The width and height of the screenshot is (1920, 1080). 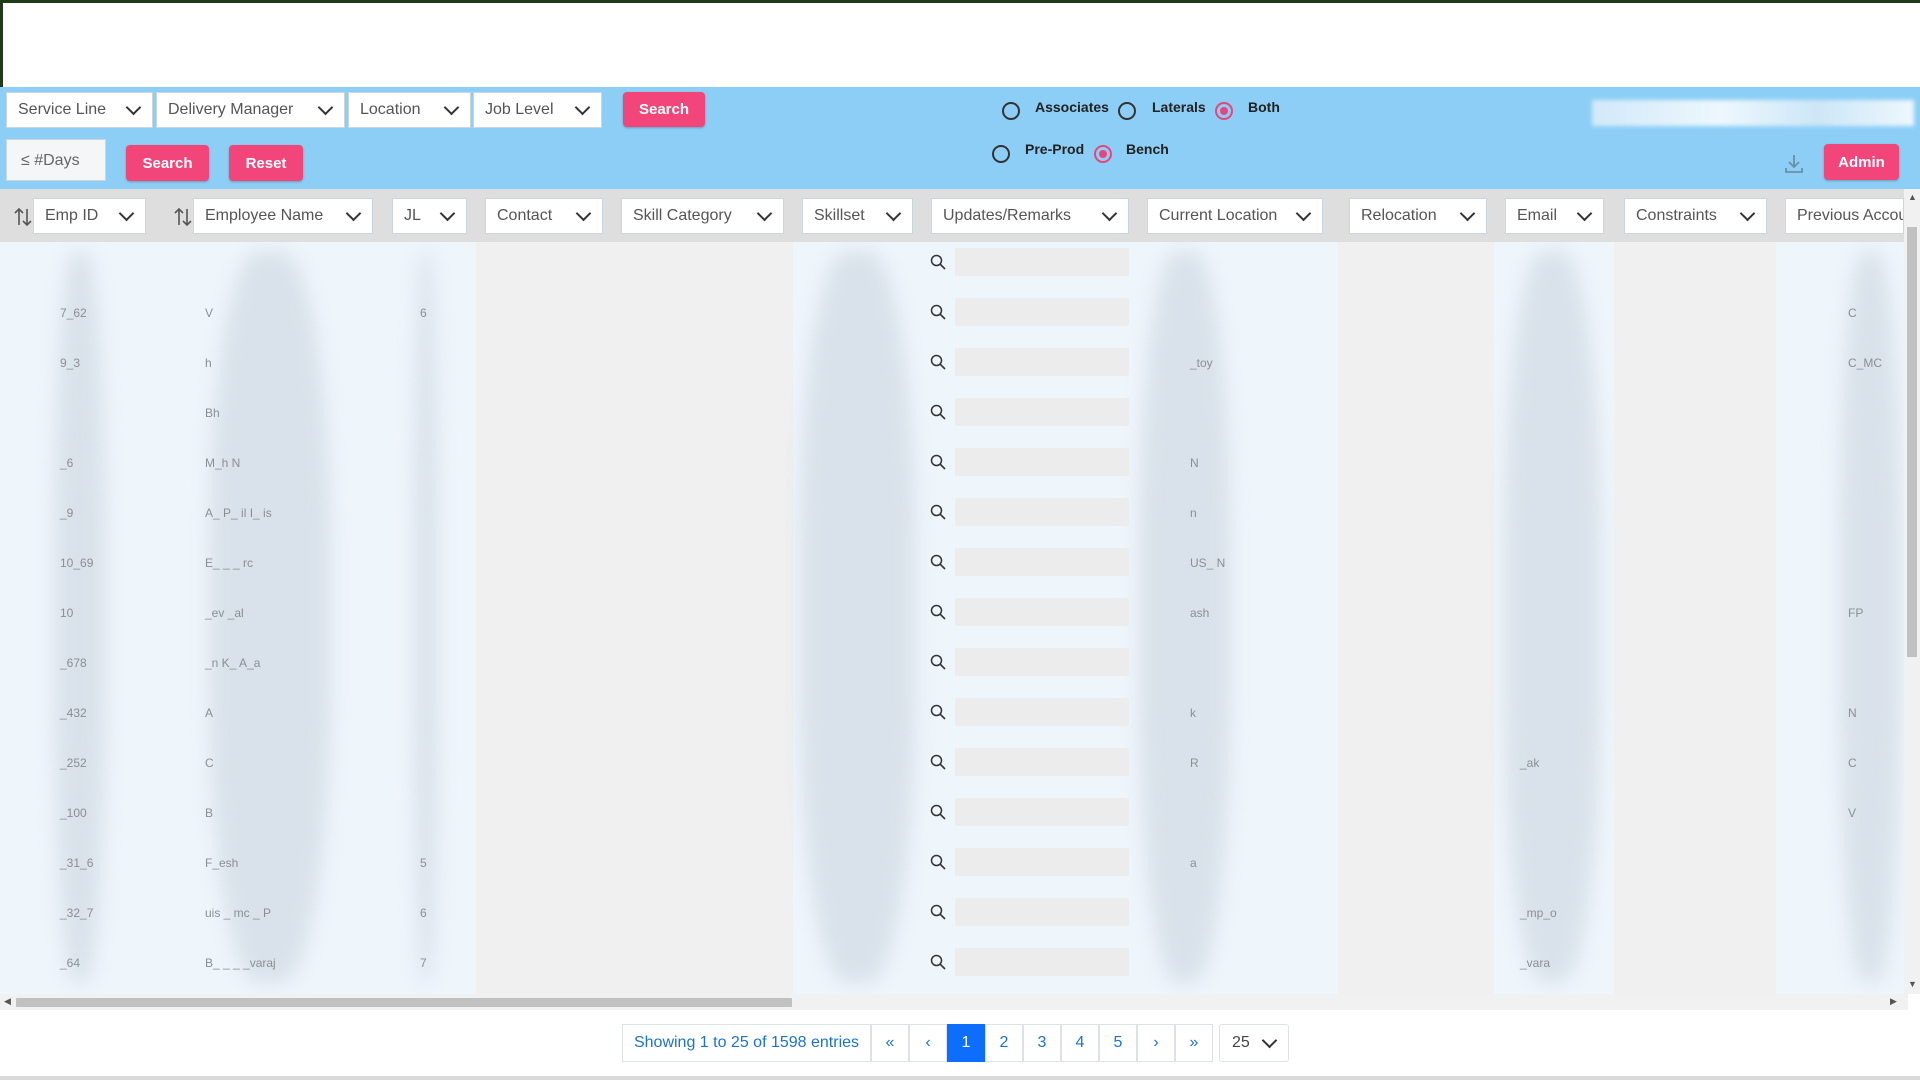 What do you see at coordinates (1194, 1043) in the screenshot?
I see `last-page-button: »` at bounding box center [1194, 1043].